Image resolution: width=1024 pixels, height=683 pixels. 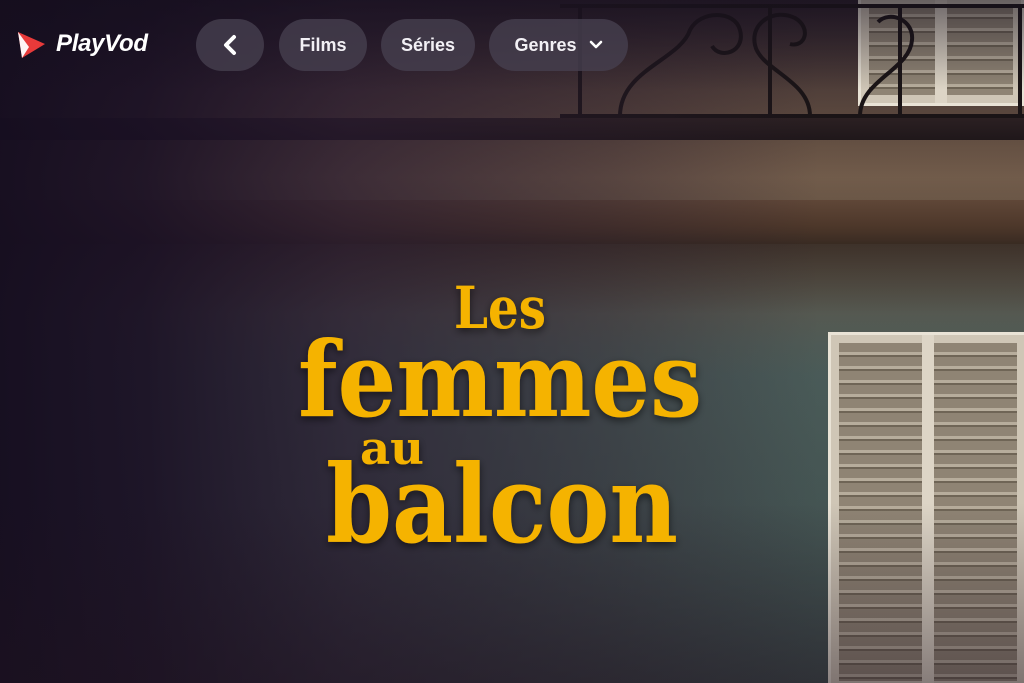 I want to click on chevron-down-icon, so click(x=595, y=44).